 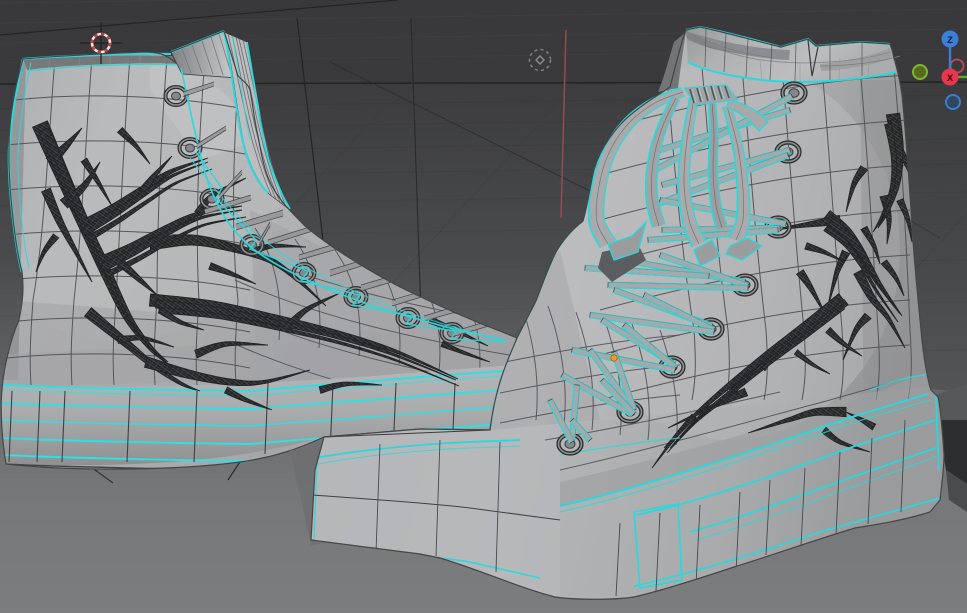 I want to click on svg-text: X, so click(x=950, y=78).